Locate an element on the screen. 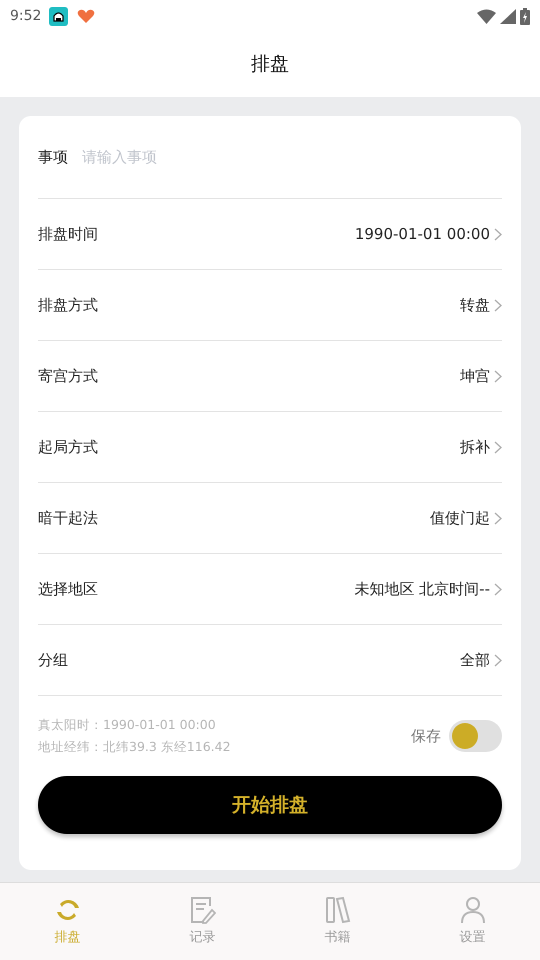 This screenshot has width=540, height=960. setting-value: 拆补 is located at coordinates (475, 447).